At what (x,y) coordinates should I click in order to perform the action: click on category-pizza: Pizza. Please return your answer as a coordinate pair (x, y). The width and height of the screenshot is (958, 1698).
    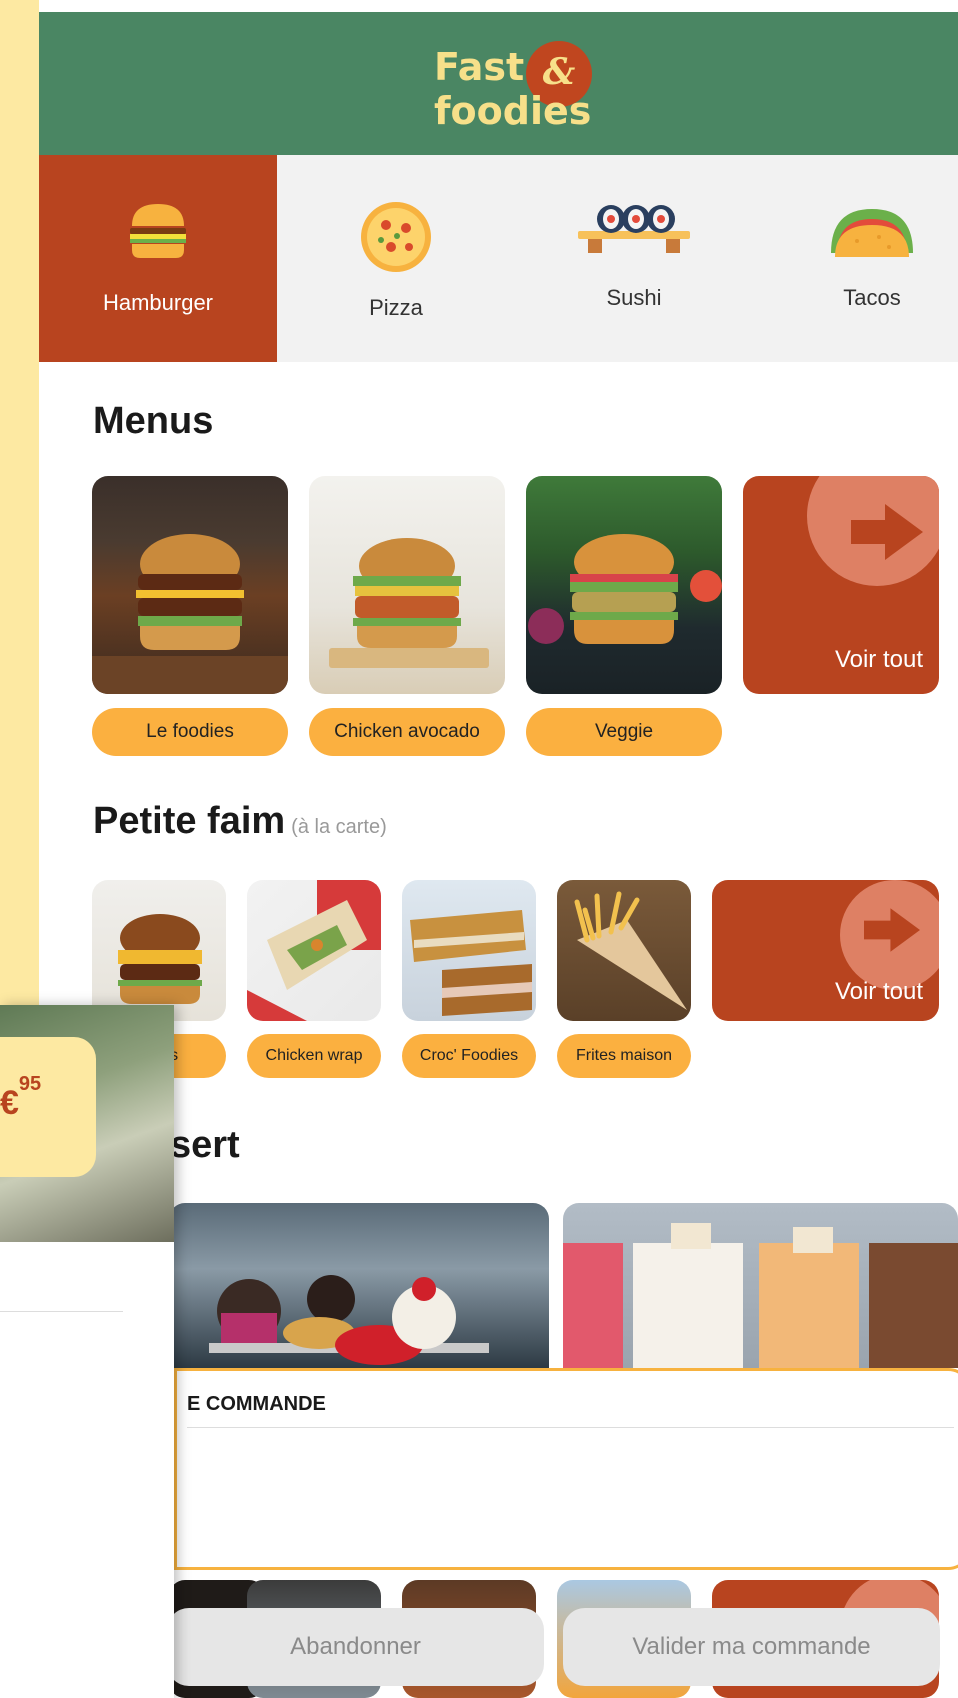
    Looking at the image, I should click on (396, 258).